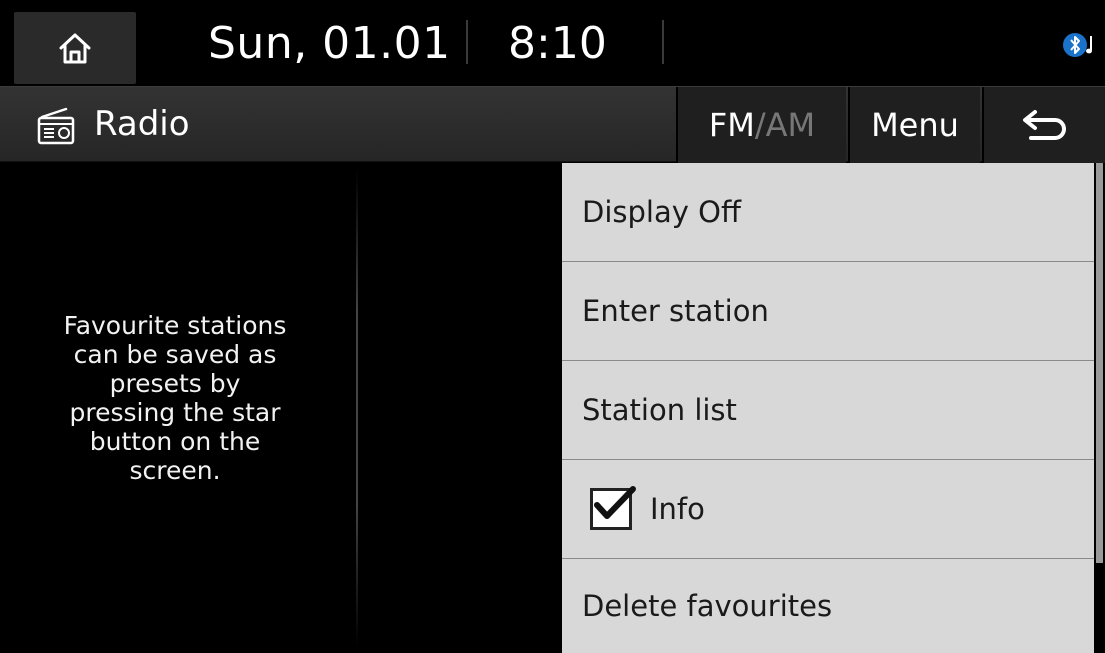 The height and width of the screenshot is (653, 1105). I want to click on time-display: 8:10, so click(557, 43).